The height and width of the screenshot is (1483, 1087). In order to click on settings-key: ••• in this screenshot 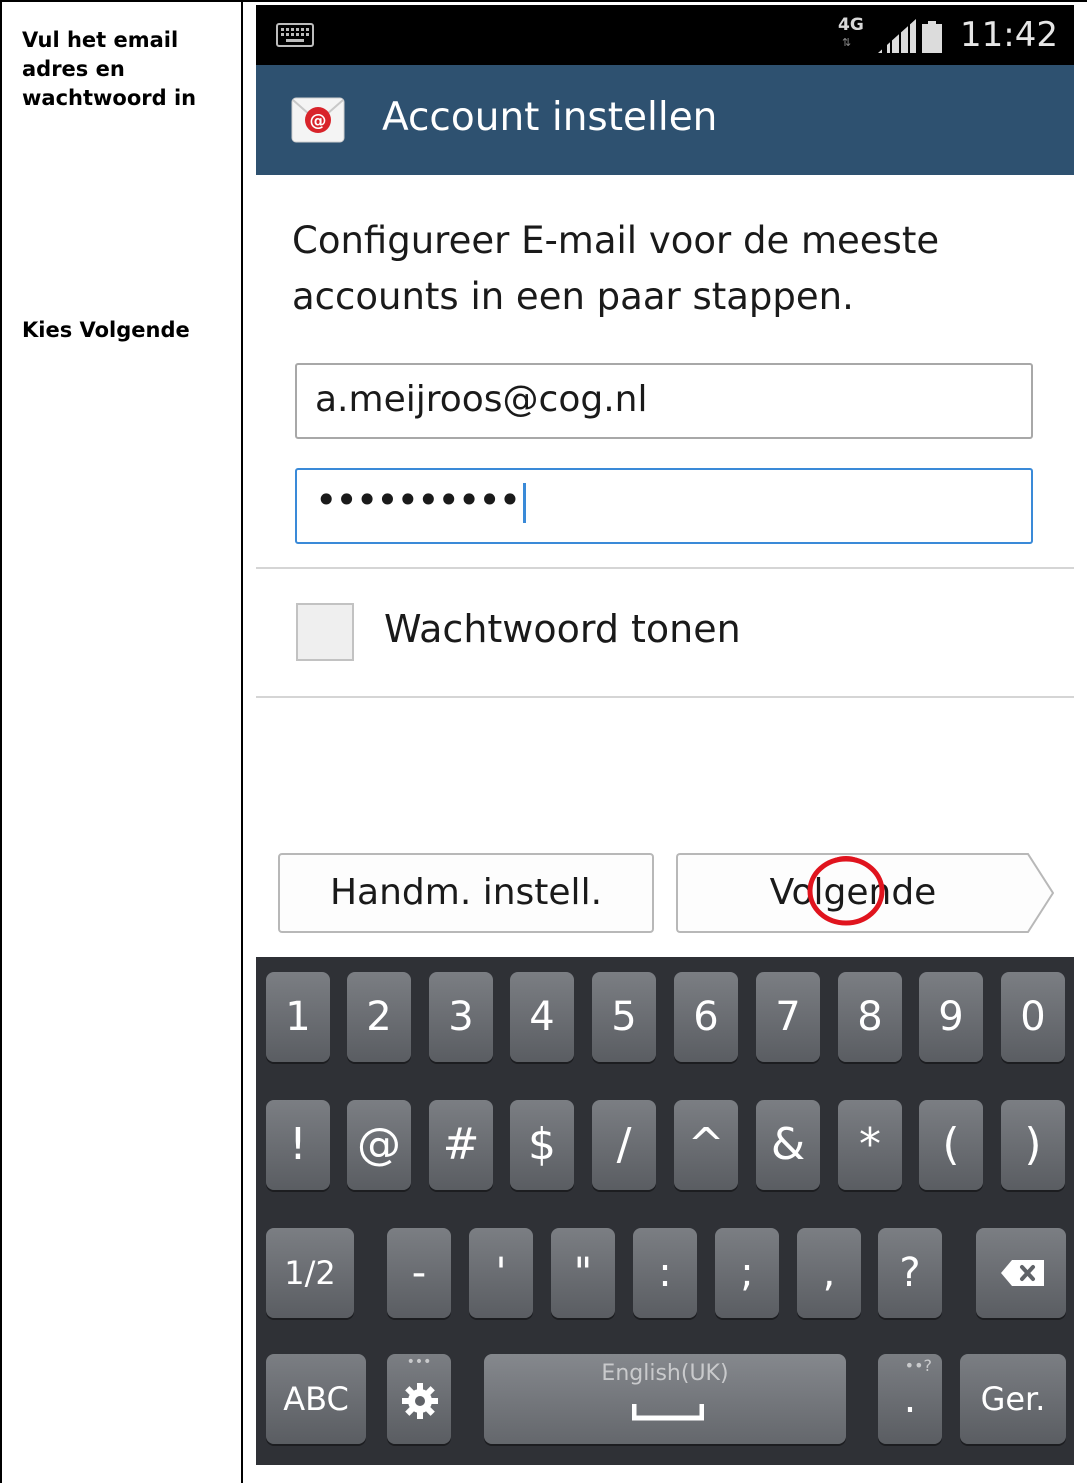, I will do `click(419, 1399)`.